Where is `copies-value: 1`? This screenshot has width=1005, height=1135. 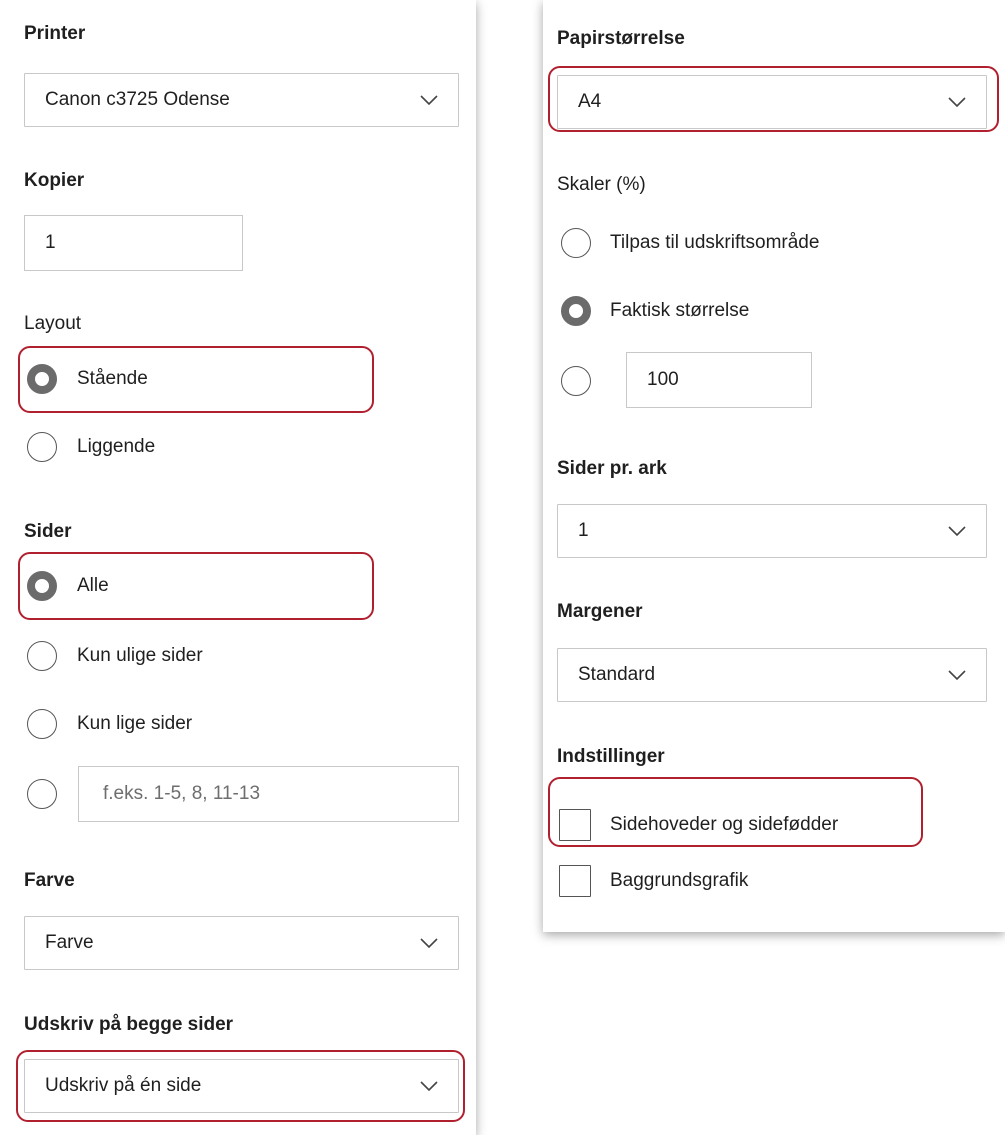
copies-value: 1 is located at coordinates (50, 242).